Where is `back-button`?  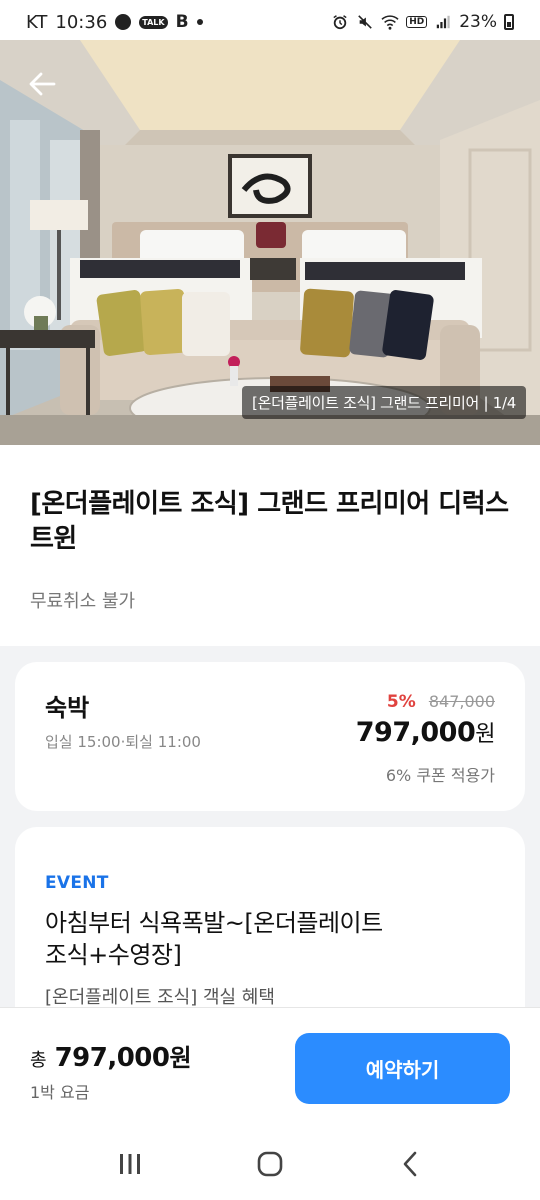
back-button is located at coordinates (42, 84).